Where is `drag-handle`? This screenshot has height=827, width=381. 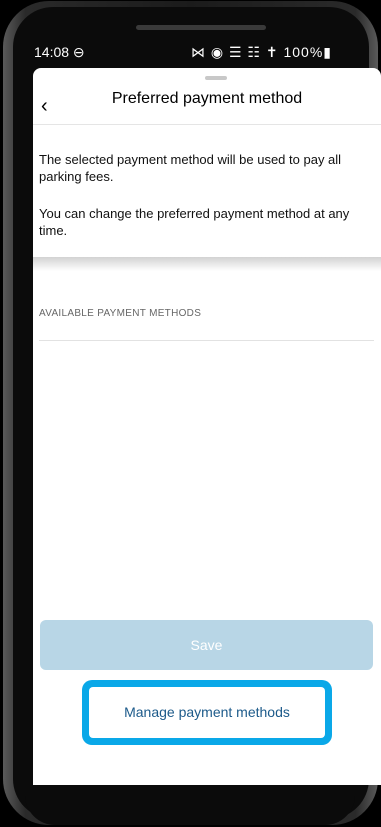
drag-handle is located at coordinates (216, 78).